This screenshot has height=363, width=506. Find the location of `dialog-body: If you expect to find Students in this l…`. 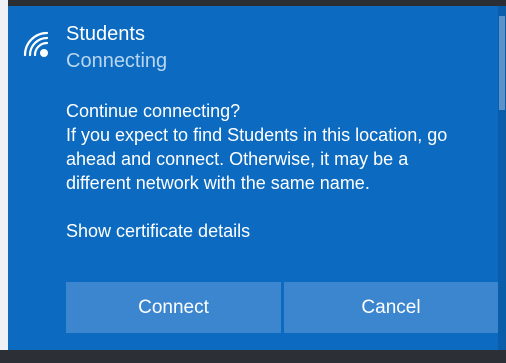

dialog-body: If you expect to find Students in this l… is located at coordinates (257, 159).